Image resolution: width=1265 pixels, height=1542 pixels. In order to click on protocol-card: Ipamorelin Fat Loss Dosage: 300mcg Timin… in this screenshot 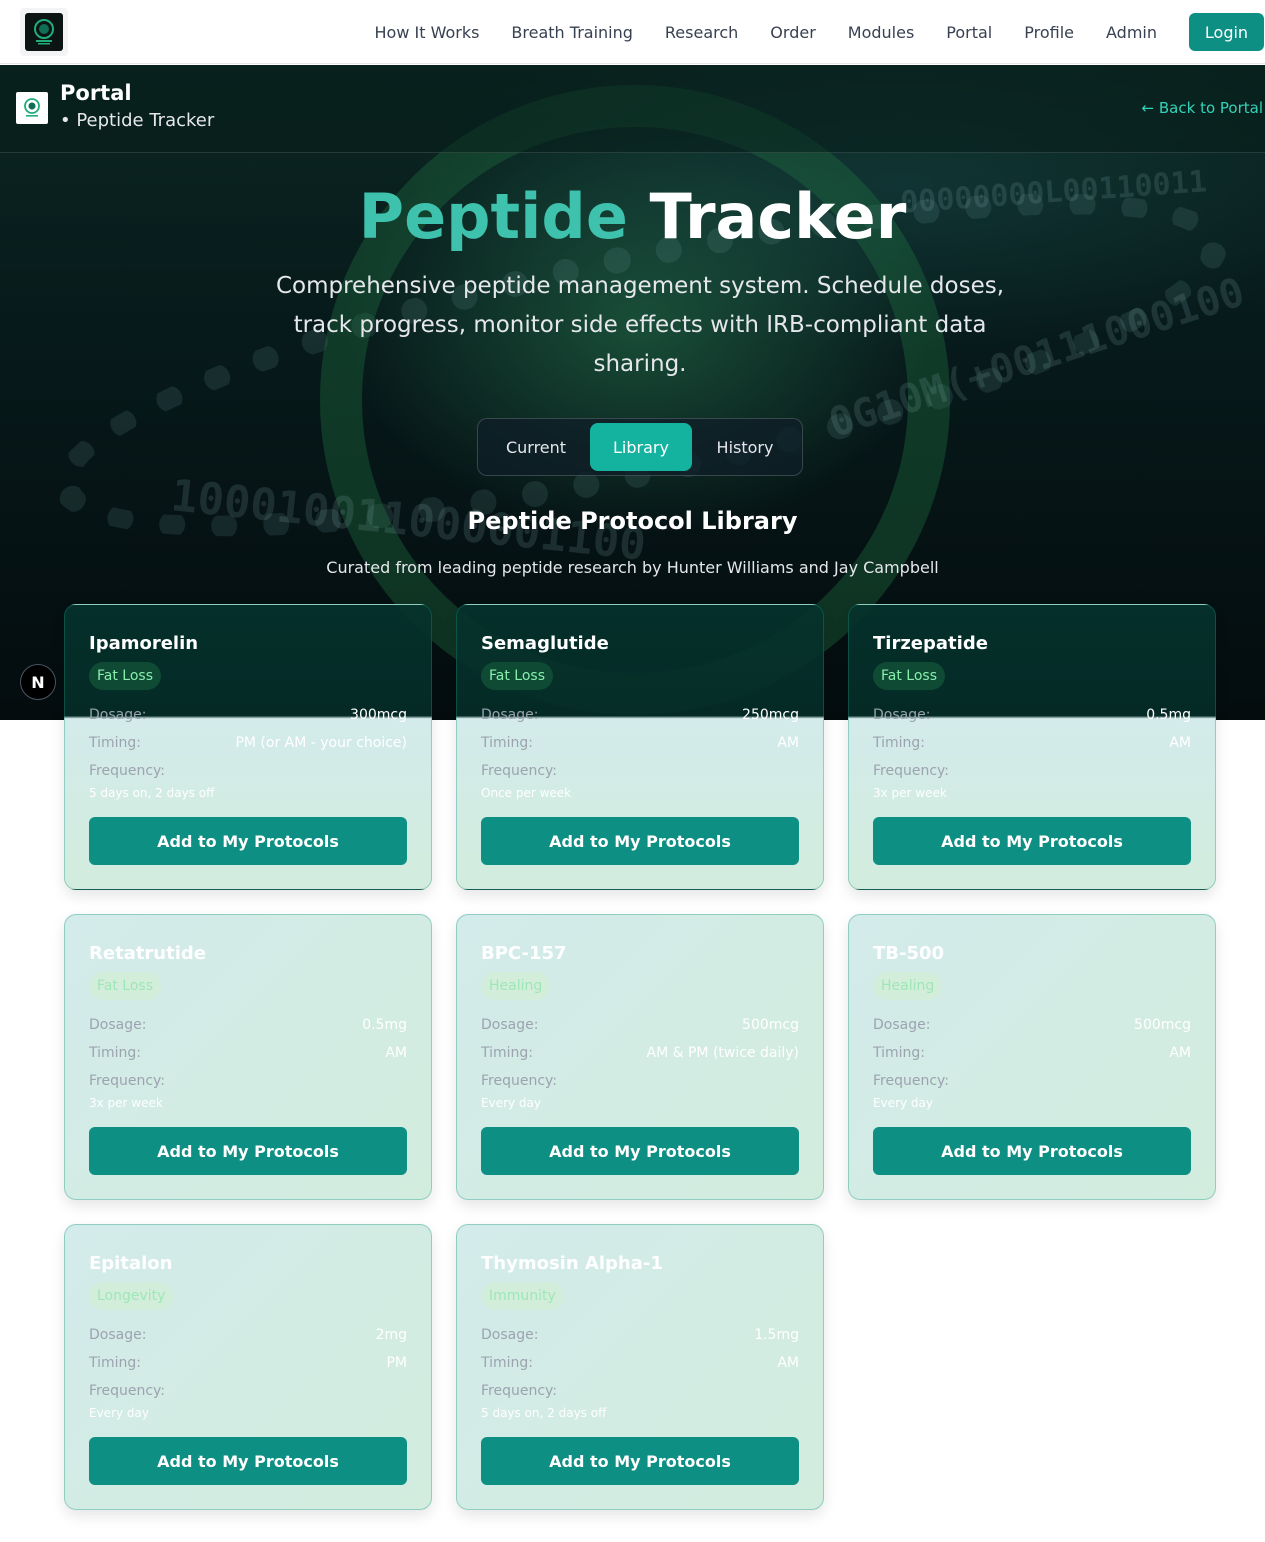, I will do `click(248, 747)`.